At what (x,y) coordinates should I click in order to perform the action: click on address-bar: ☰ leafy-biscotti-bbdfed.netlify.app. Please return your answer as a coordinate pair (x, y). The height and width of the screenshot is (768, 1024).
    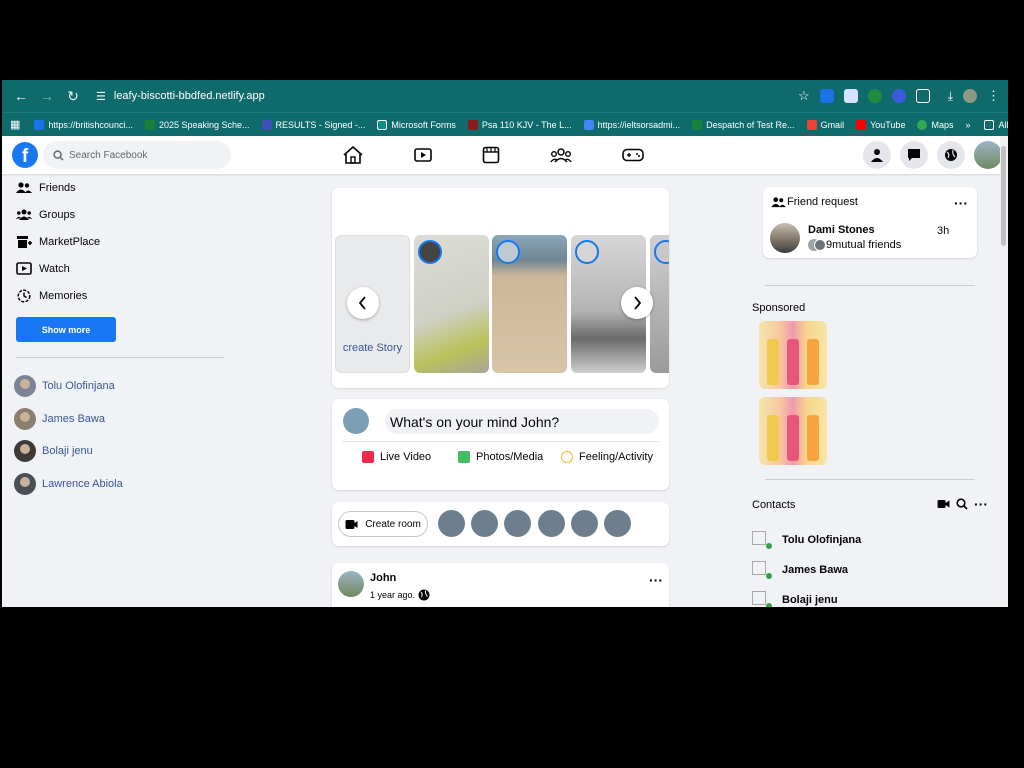
    Looking at the image, I should click on (443, 96).